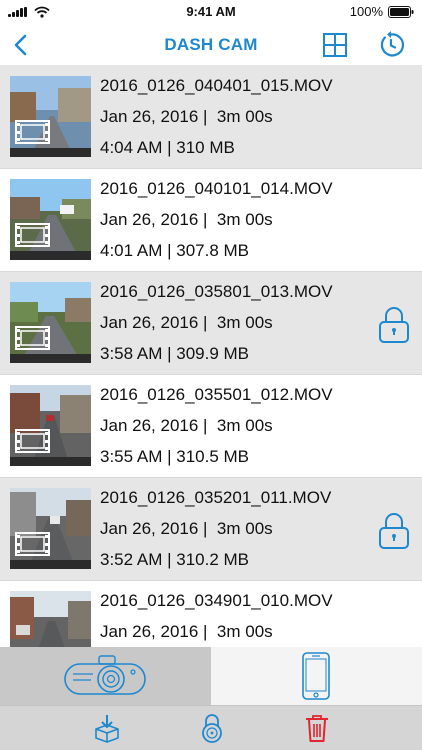 The height and width of the screenshot is (750, 422). Describe the element at coordinates (366, 11) in the screenshot. I see `battery-percentage: 100%` at that location.